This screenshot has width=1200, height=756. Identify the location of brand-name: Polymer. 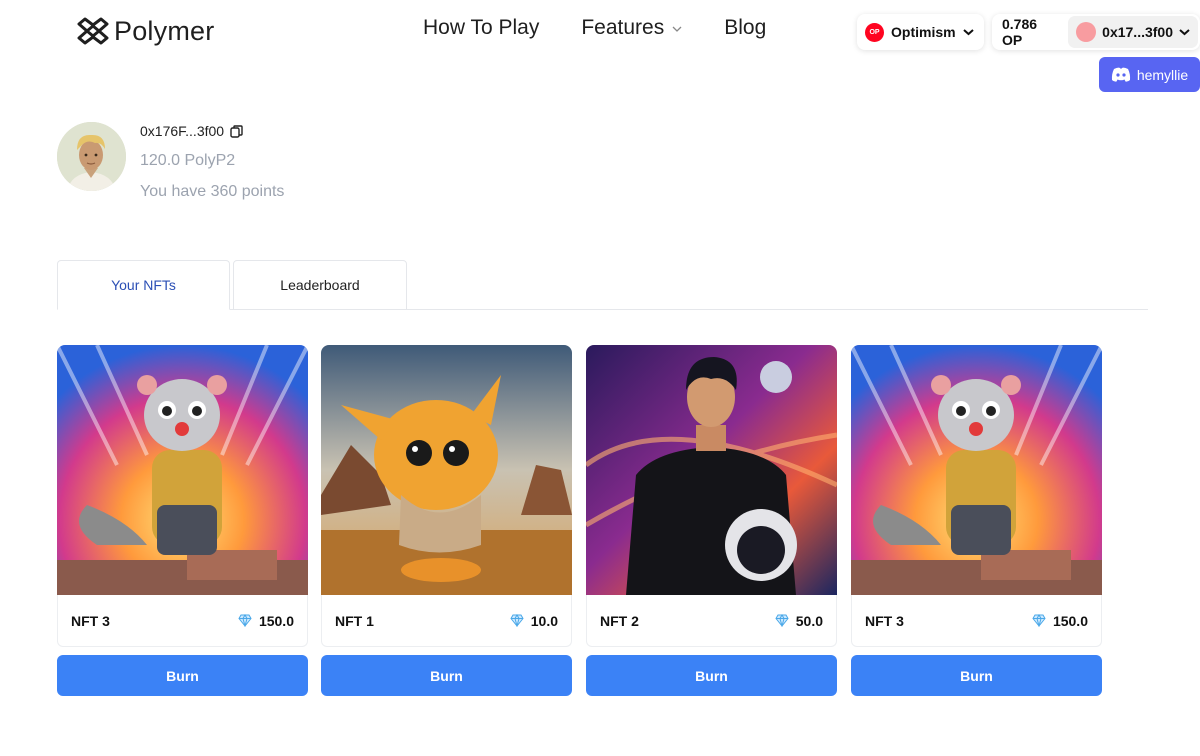
(164, 30).